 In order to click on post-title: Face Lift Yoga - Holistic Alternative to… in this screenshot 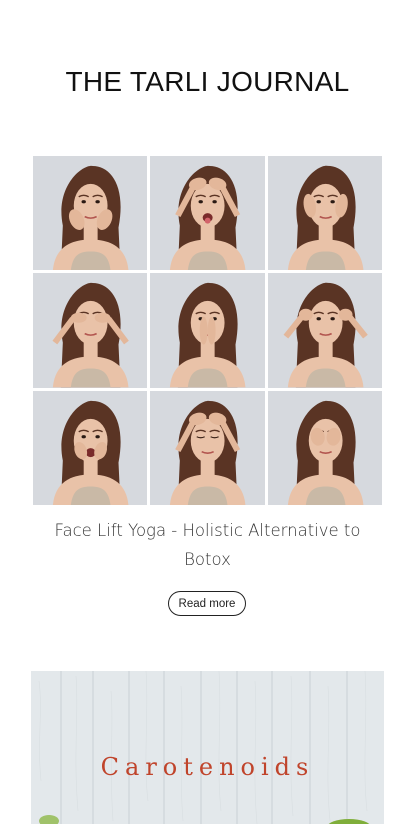, I will do `click(207, 545)`.